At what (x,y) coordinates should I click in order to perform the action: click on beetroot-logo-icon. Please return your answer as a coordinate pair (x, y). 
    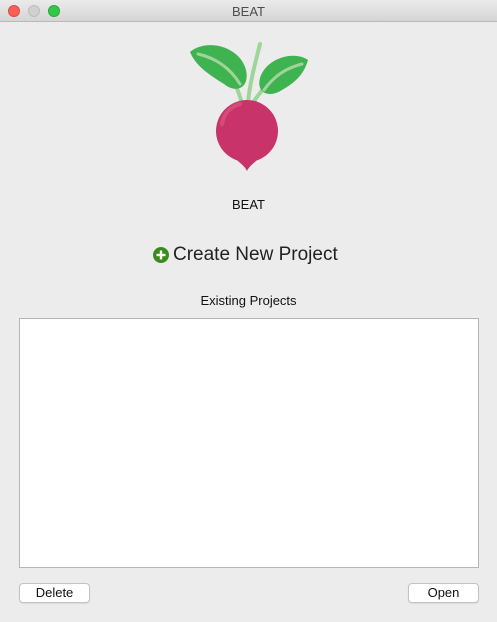
    Looking at the image, I should click on (249, 106).